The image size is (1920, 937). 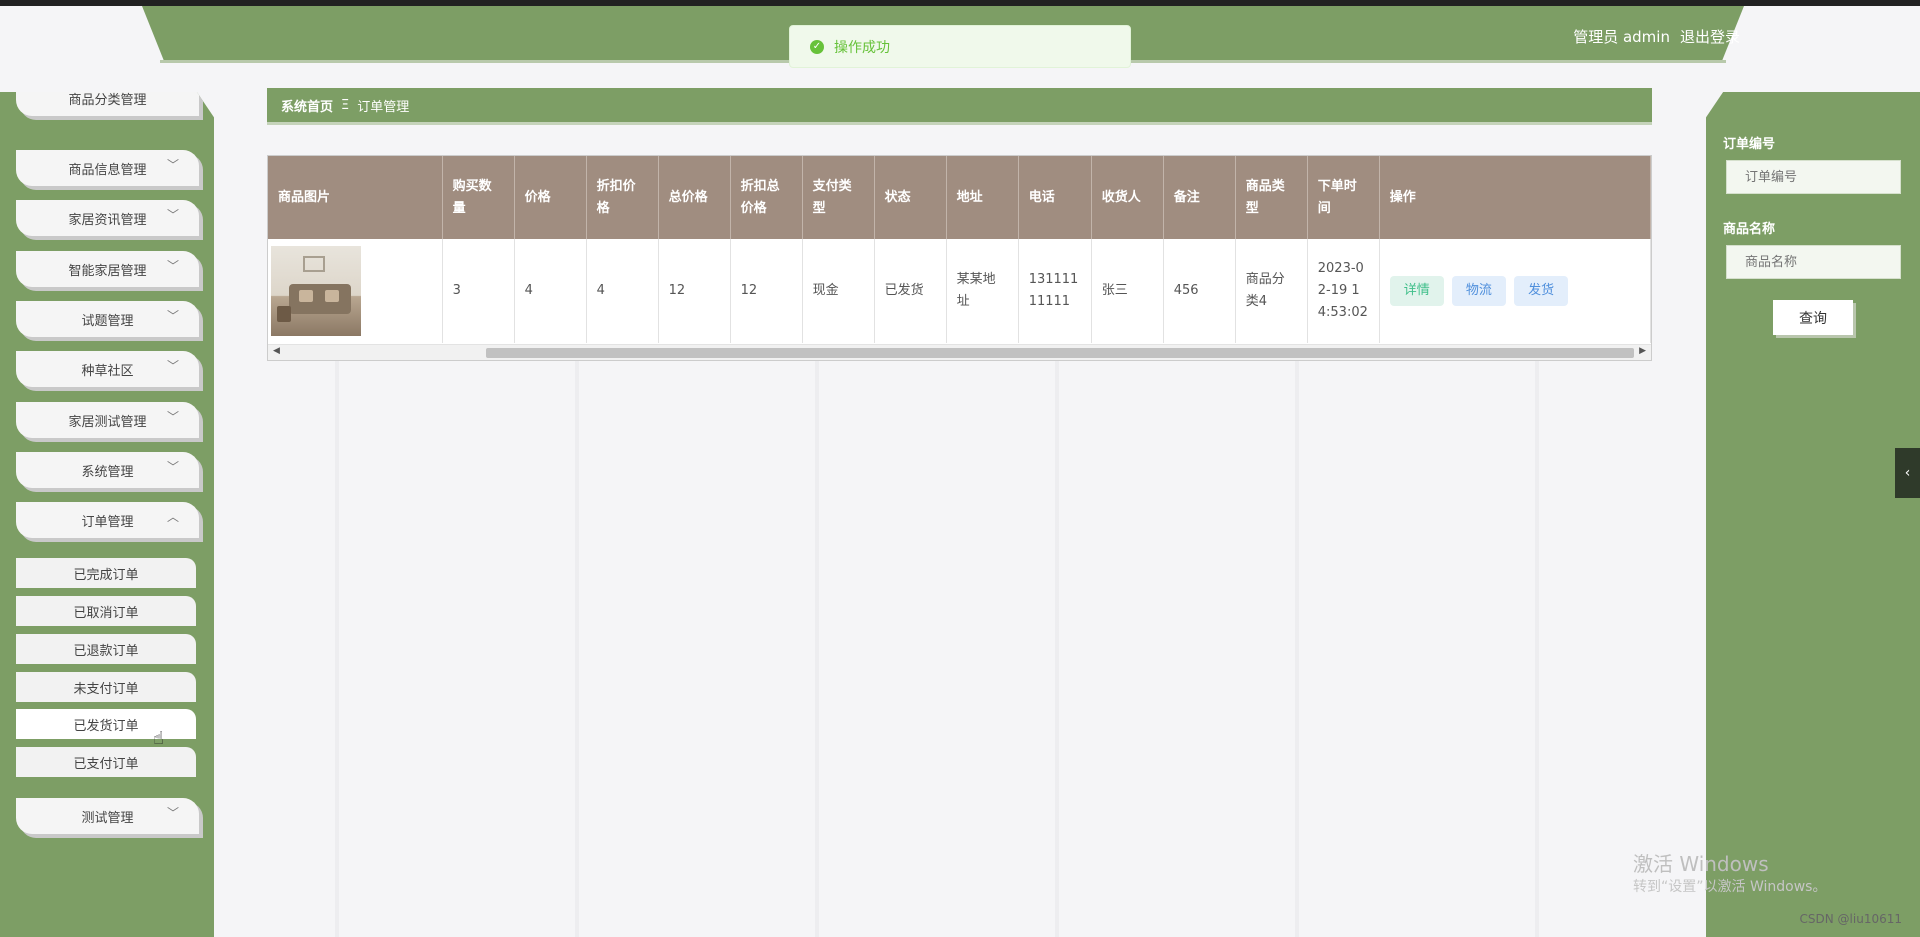 I want to click on scroll-right-icon: ▶, so click(x=1642, y=351).